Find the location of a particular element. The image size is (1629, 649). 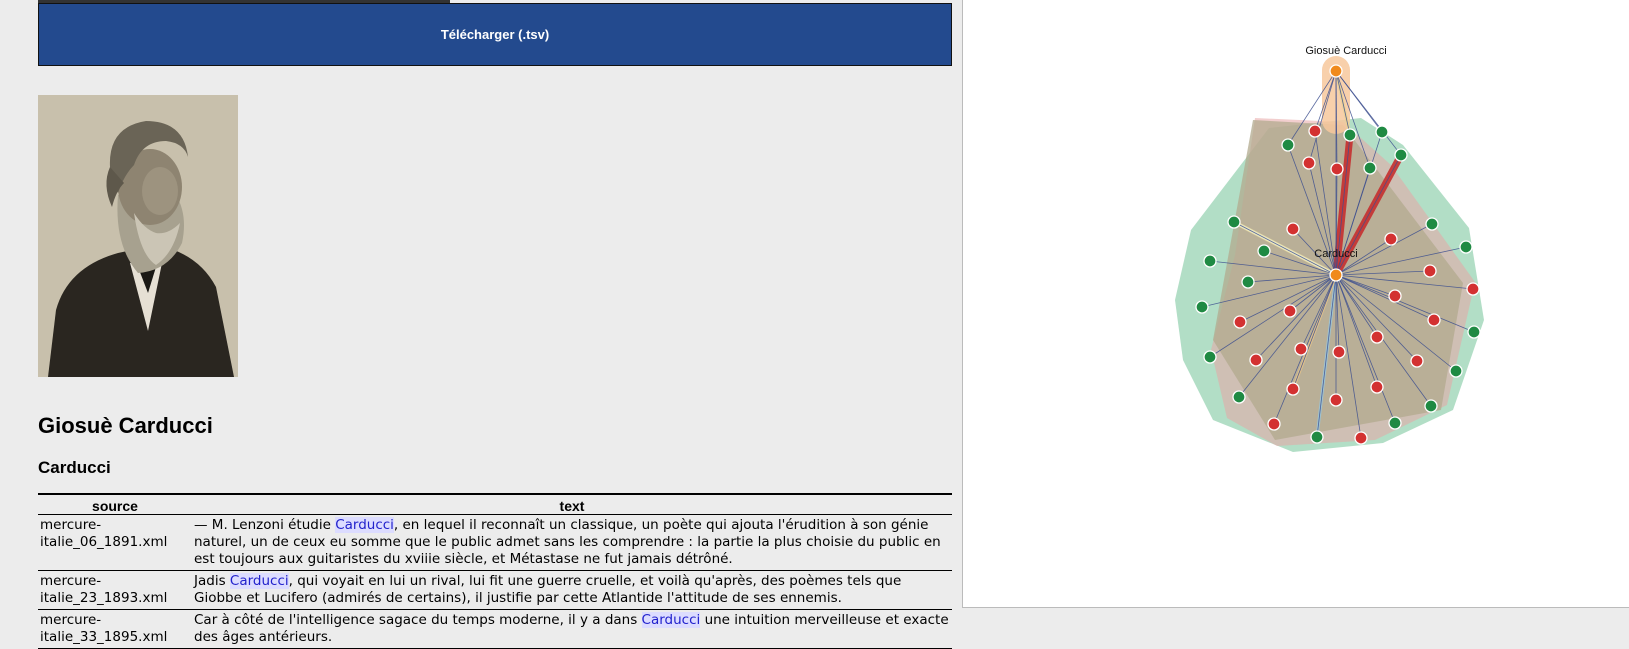

column-header-text: text is located at coordinates (572, 504).